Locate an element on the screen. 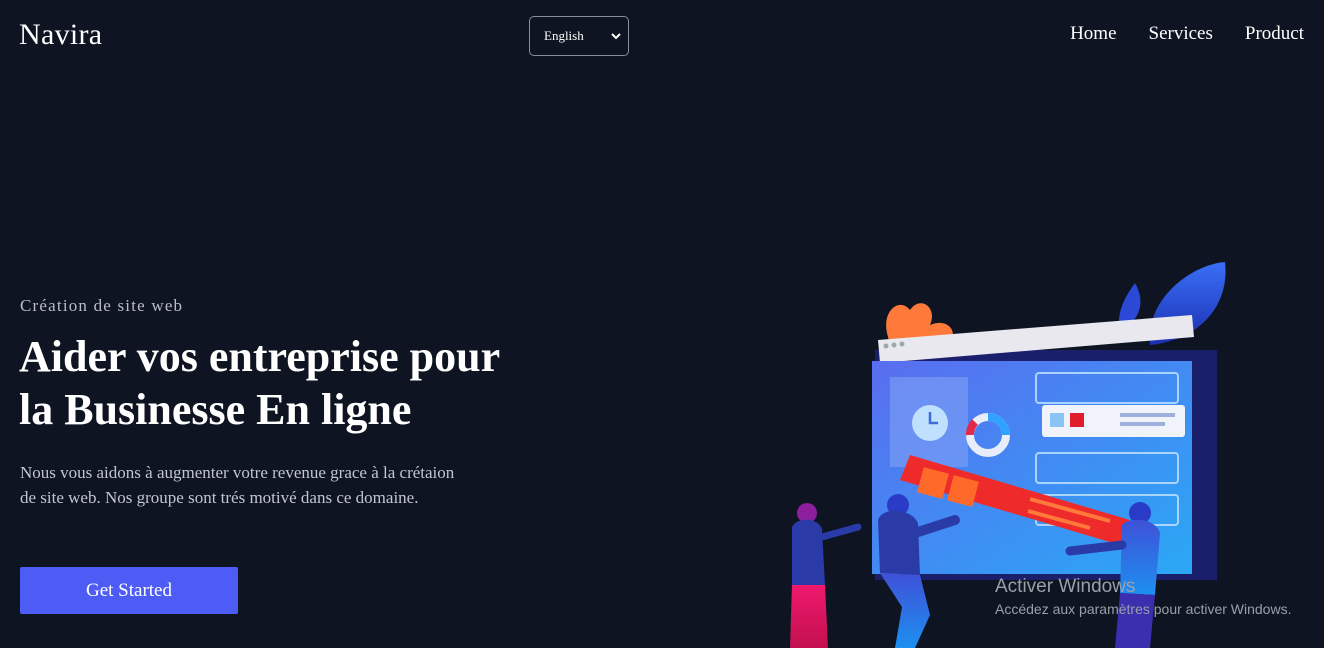 Image resolution: width=1324 pixels, height=648 pixels. language-select-value: English is located at coordinates (564, 35).